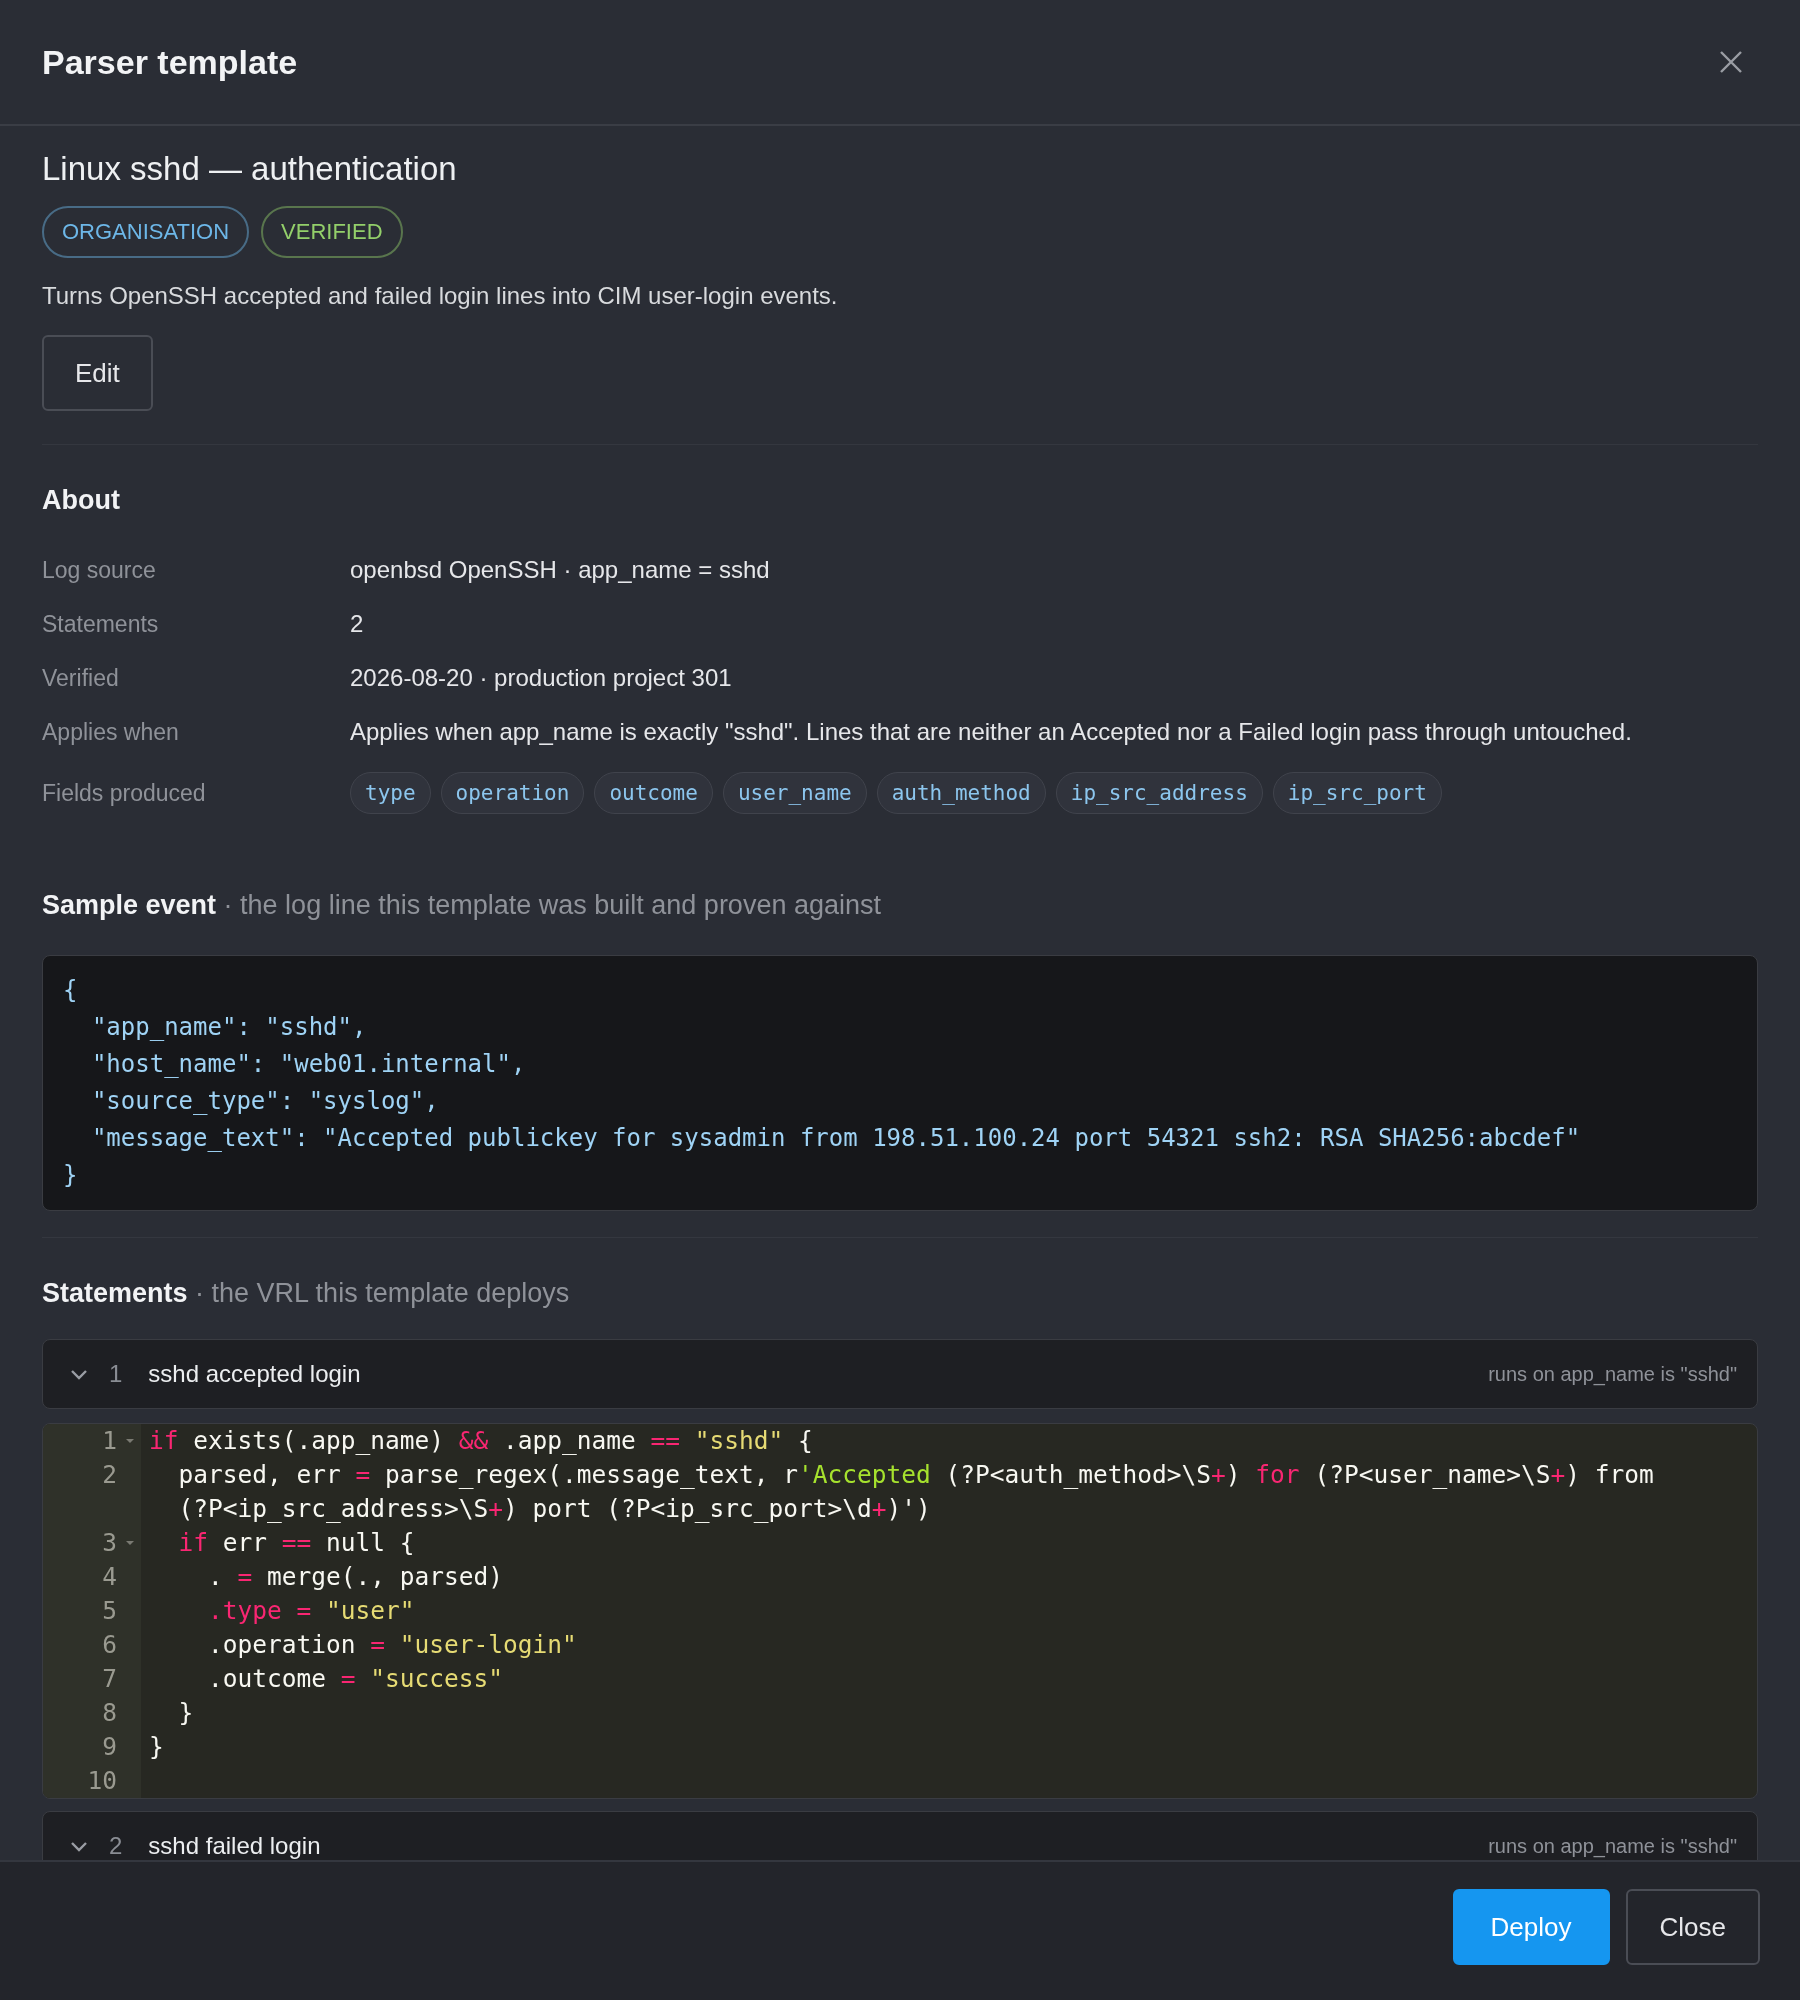 The image size is (1800, 2000). What do you see at coordinates (116, 1846) in the screenshot?
I see `statement-number: 2` at bounding box center [116, 1846].